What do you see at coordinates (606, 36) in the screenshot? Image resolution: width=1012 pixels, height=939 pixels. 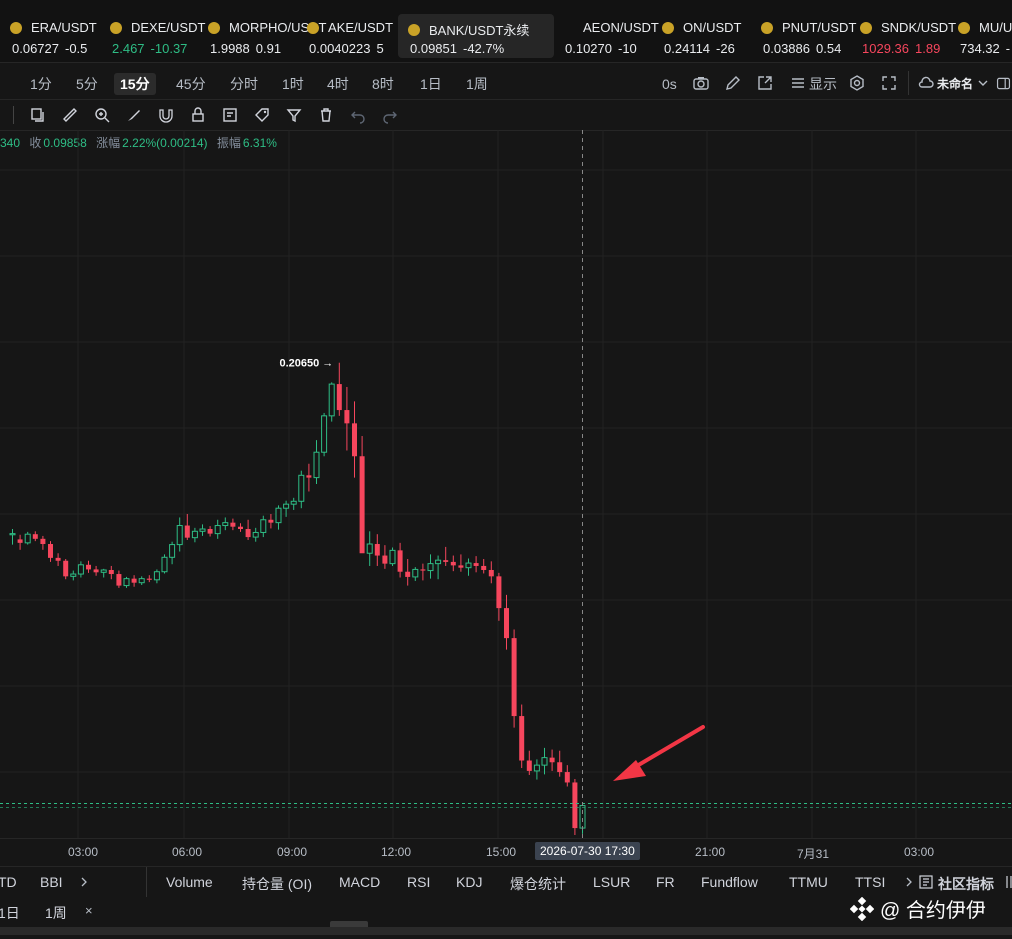 I see `ticker-aeon: AEON/USDT 0.10270 -10` at bounding box center [606, 36].